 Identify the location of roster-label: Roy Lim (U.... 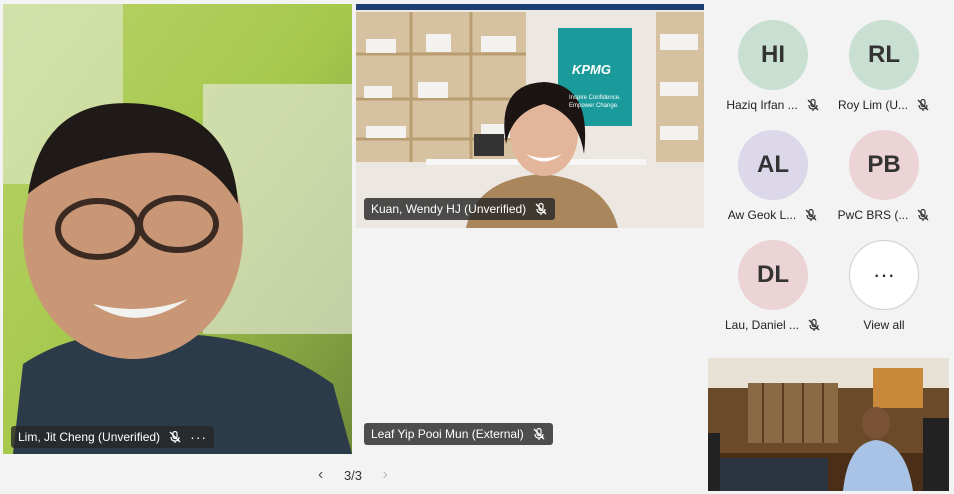
(884, 105).